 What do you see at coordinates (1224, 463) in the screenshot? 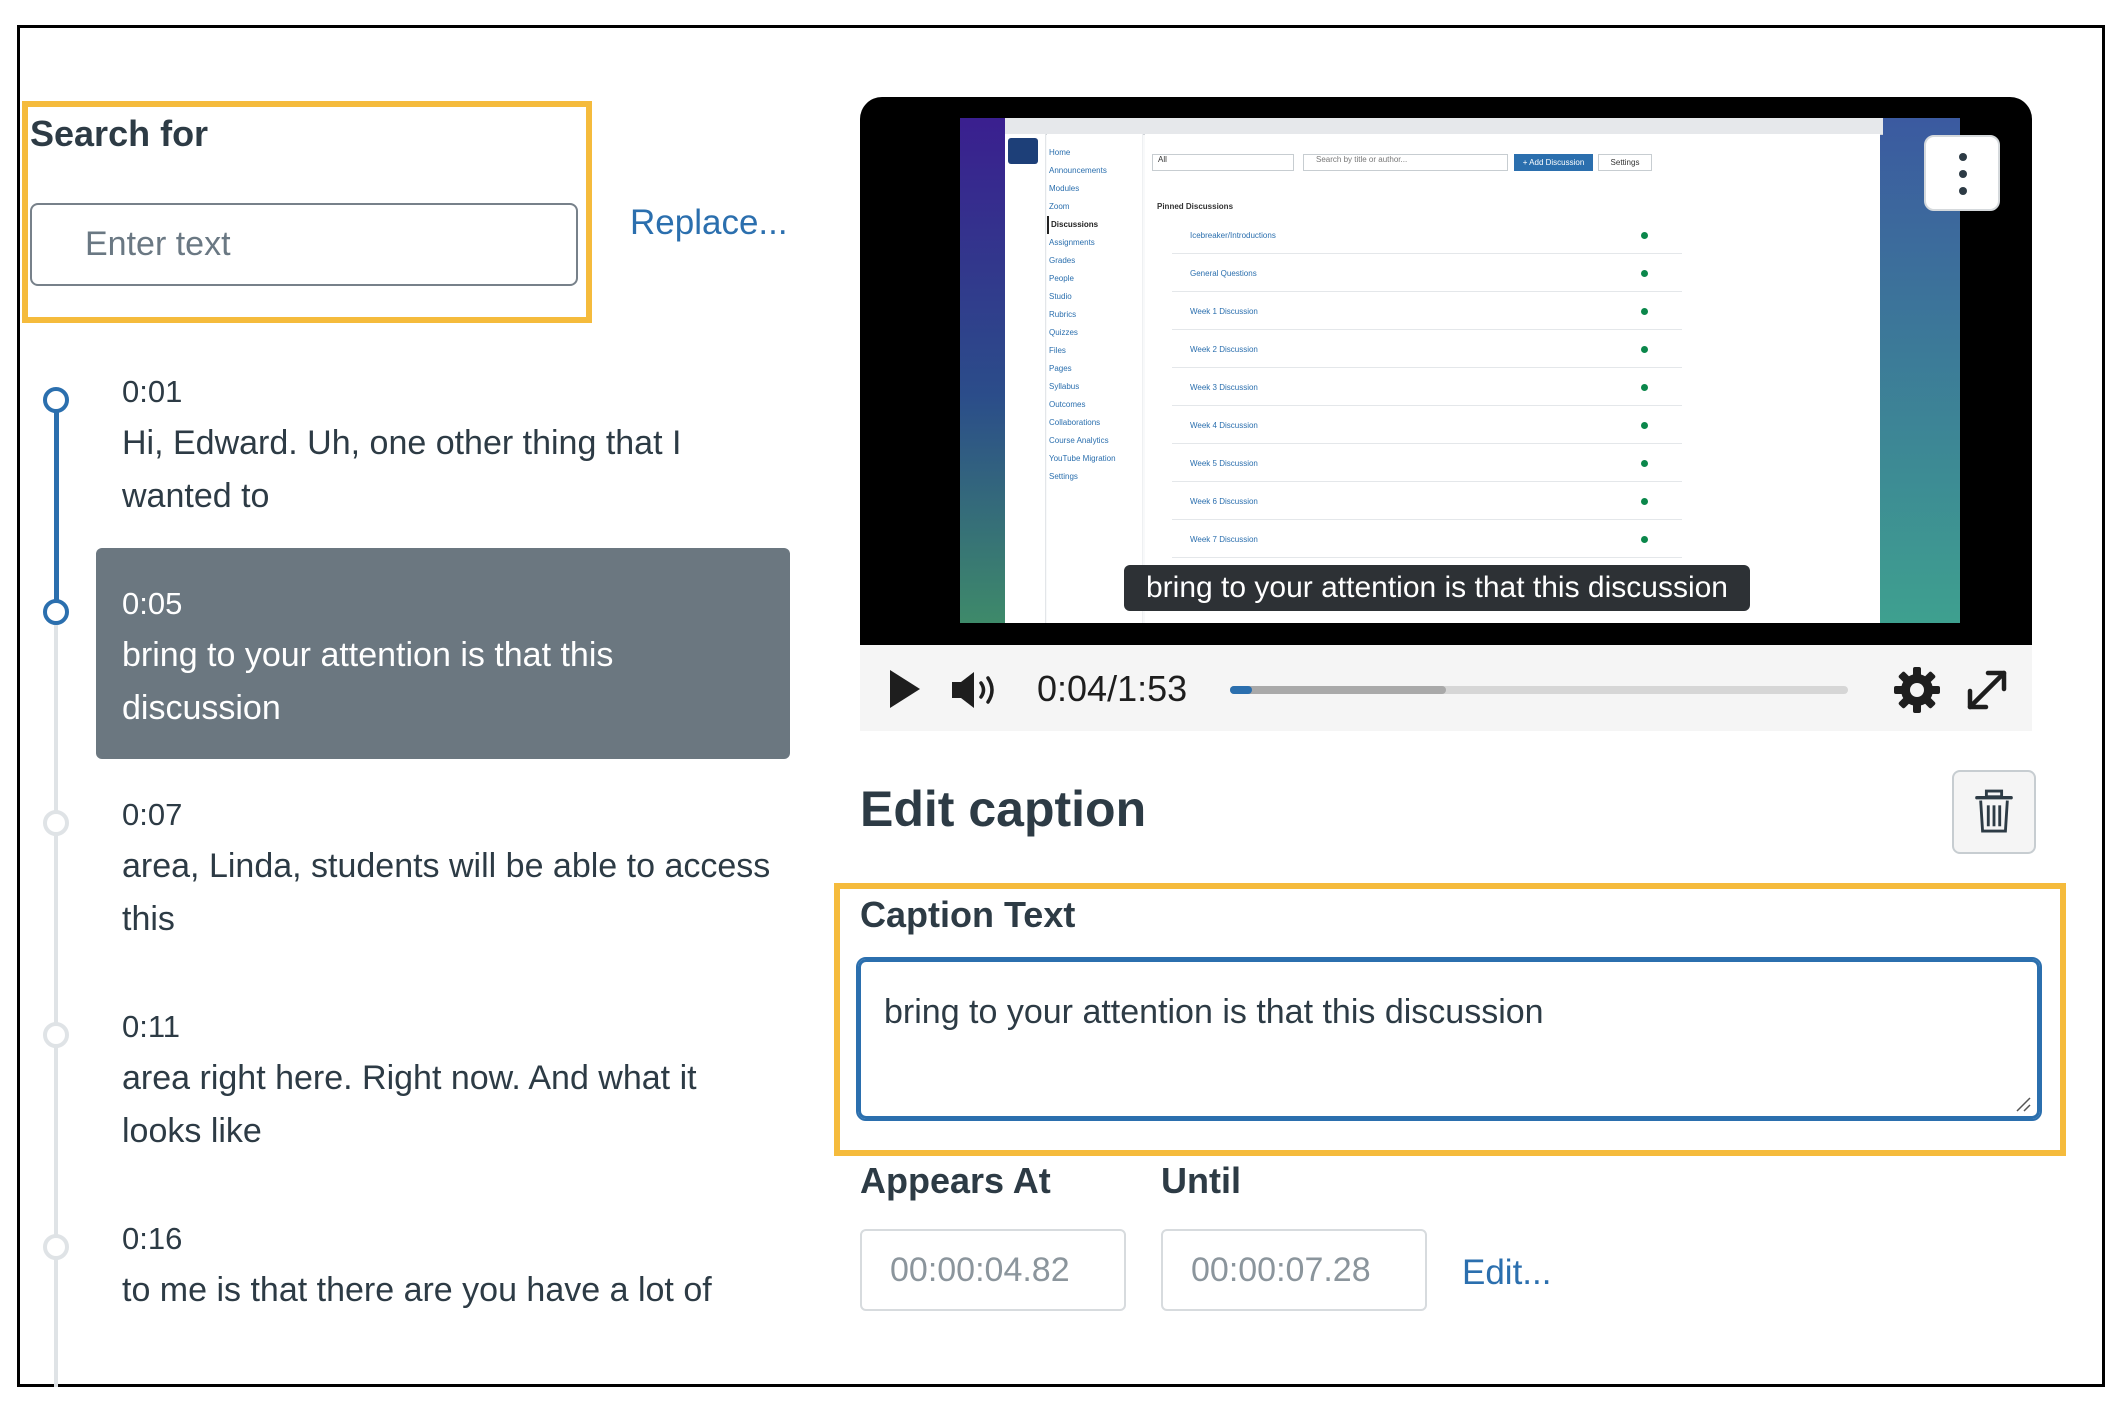
I see `embedded-discussion-title: Week 5 Discussion` at bounding box center [1224, 463].